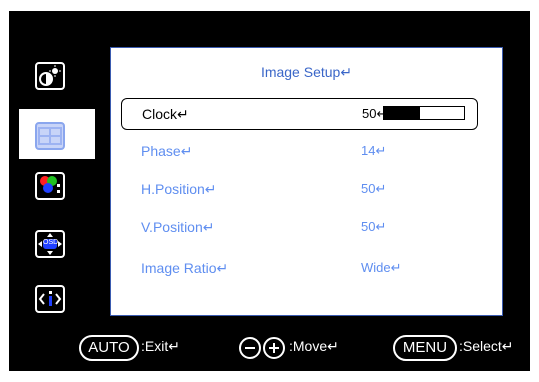 This screenshot has height=382, width=539. Describe the element at coordinates (299, 152) in the screenshot. I see `row-phase: Phase↵ 14↵` at that location.